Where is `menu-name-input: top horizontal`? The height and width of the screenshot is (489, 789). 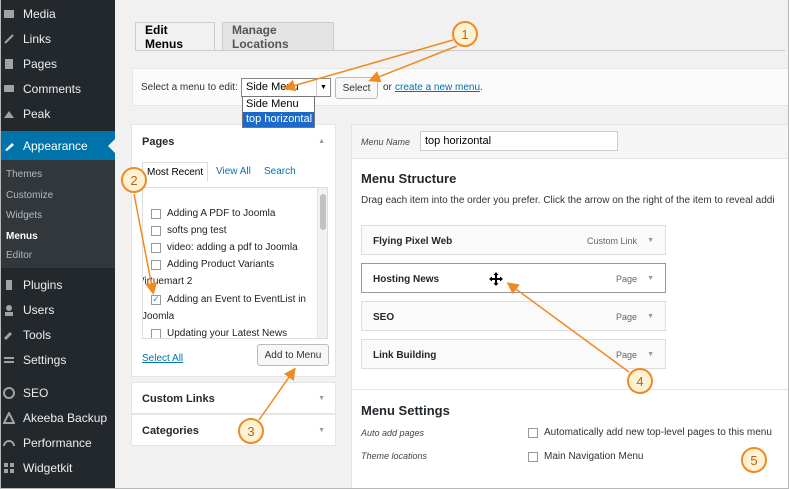 menu-name-input: top horizontal is located at coordinates (519, 141).